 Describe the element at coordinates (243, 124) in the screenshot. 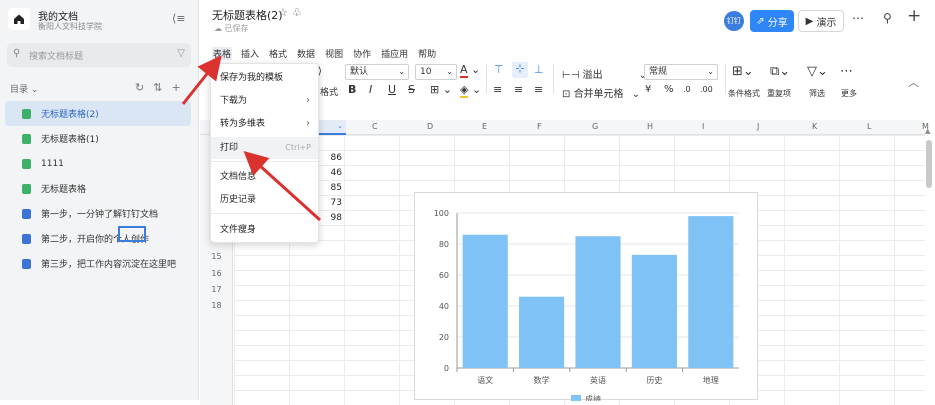

I see `file-menu-item-label: 转为多维表` at that location.